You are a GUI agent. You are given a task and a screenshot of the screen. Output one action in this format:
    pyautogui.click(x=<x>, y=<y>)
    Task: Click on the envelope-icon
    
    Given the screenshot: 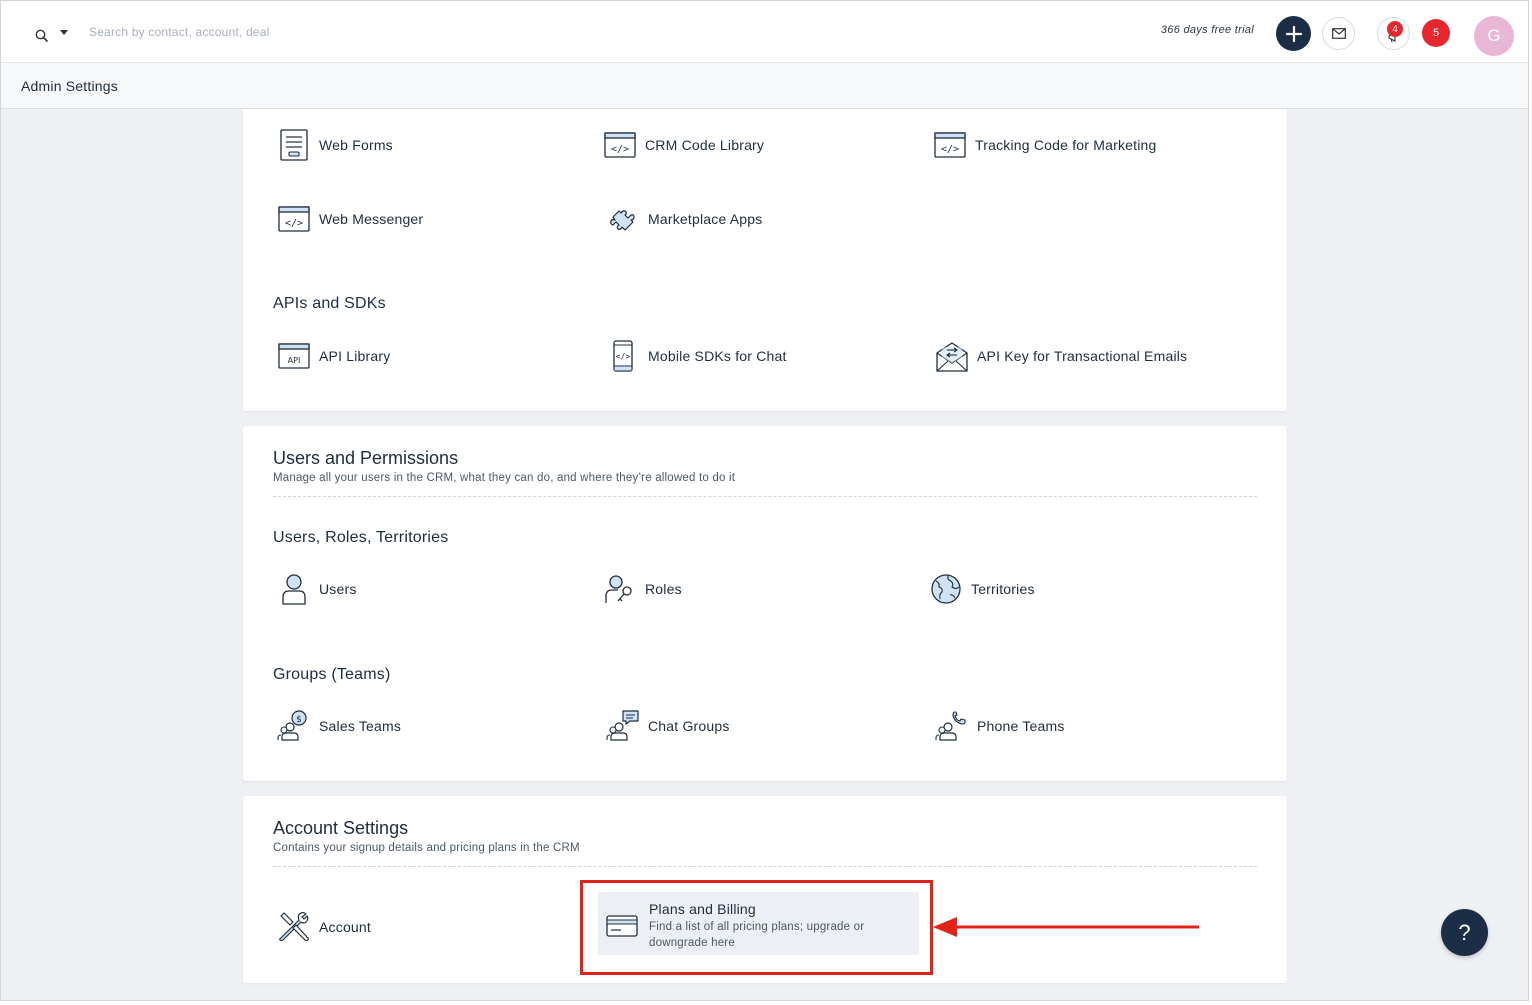 What is the action you would take?
    pyautogui.click(x=1338, y=33)
    